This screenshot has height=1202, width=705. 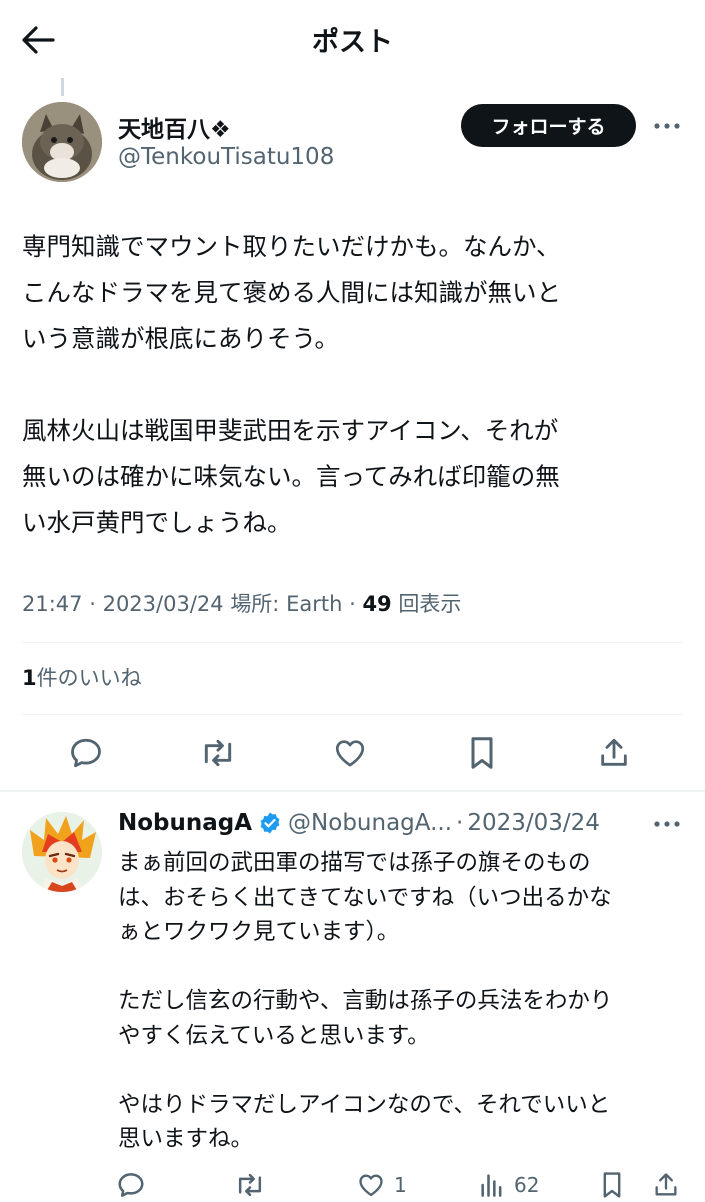 I want to click on section-divider, so click(x=352, y=791).